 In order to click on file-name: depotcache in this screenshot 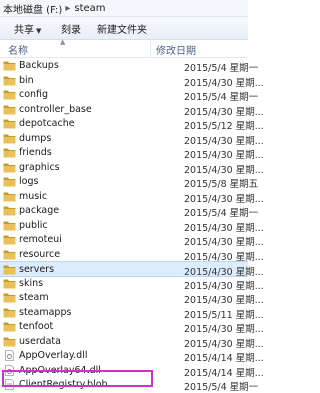, I will do `click(47, 123)`.